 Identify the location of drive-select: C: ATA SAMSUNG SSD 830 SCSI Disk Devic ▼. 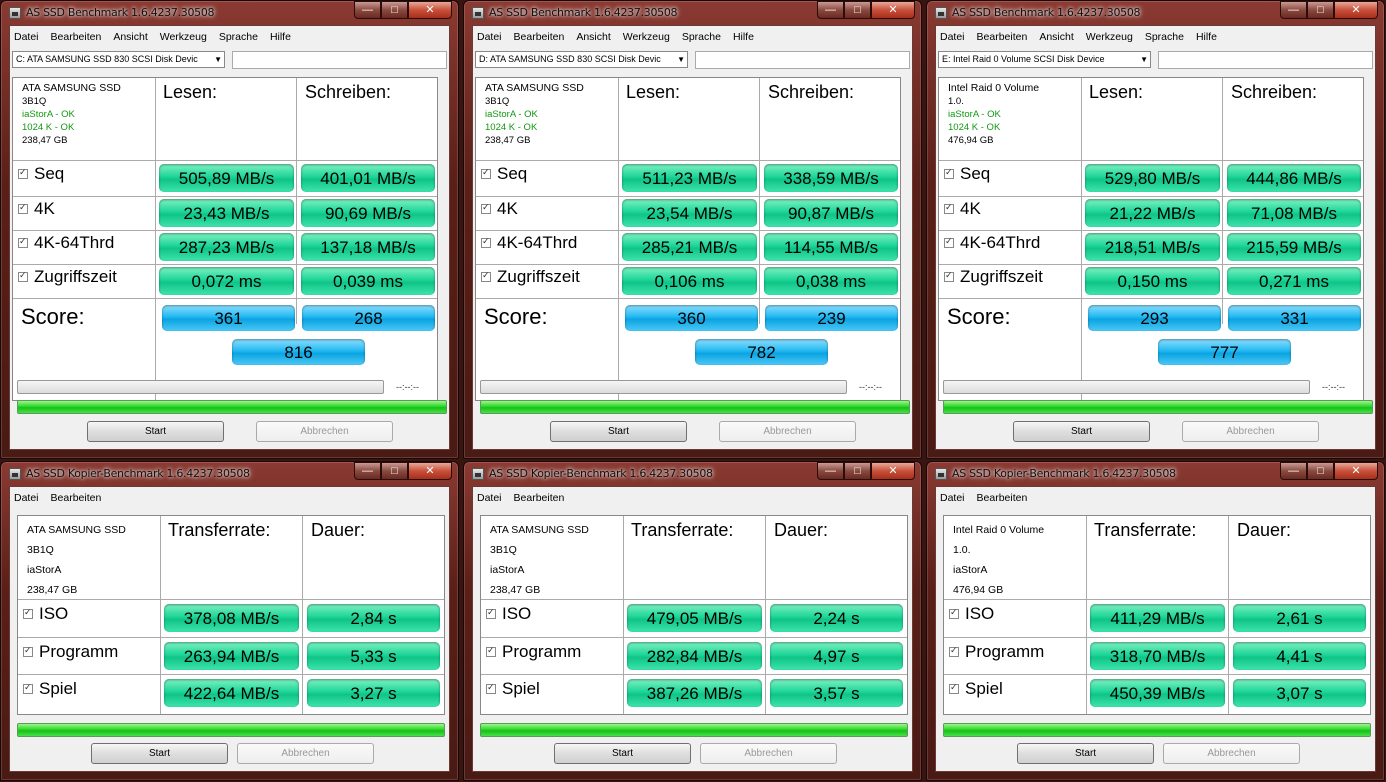
(118, 59).